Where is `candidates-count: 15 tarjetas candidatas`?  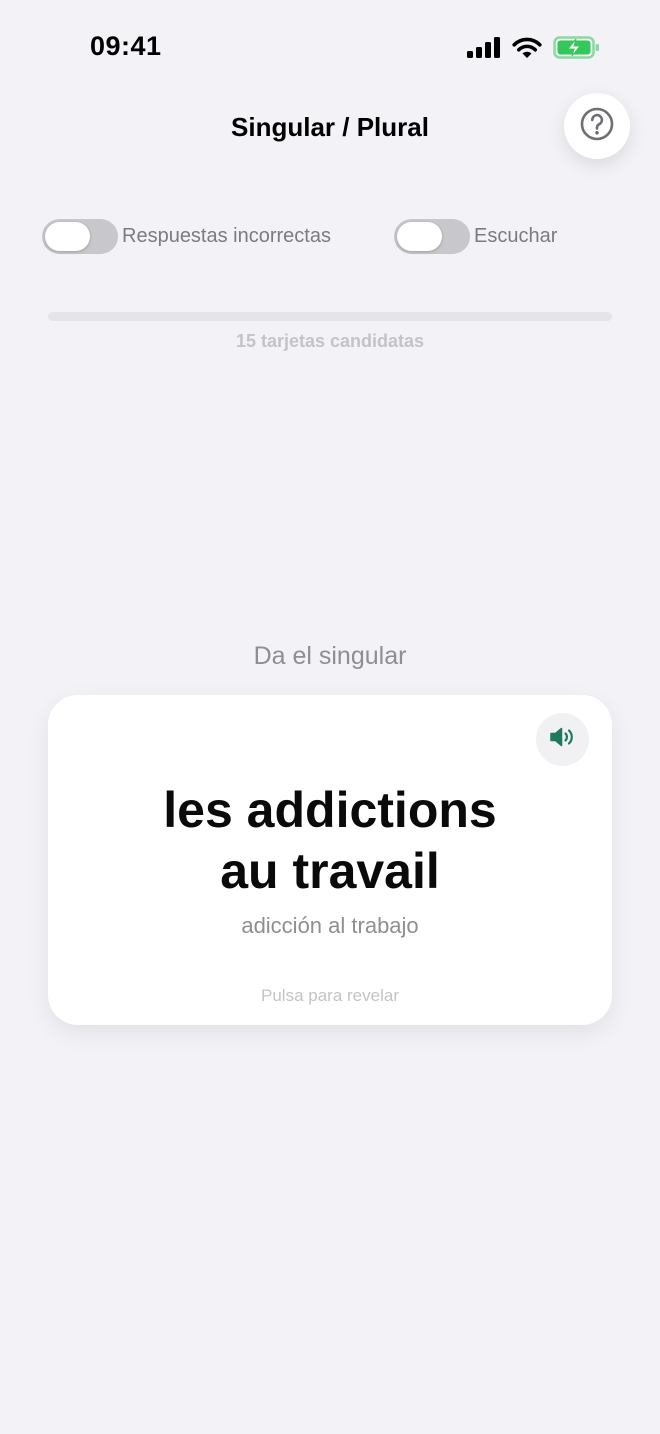
candidates-count: 15 tarjetas candidatas is located at coordinates (330, 341).